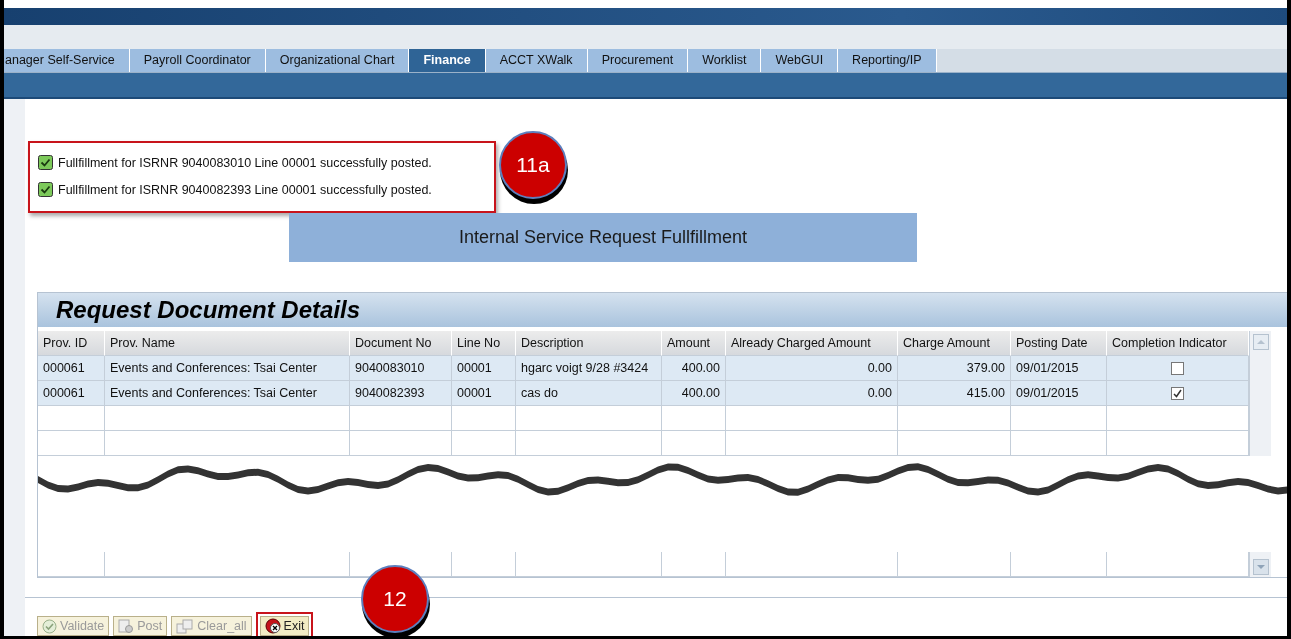 This screenshot has height=639, width=1291. I want to click on message-text: Fullfillment for ISRNR 9040082393 Line 00001 successfully posted., so click(245, 189).